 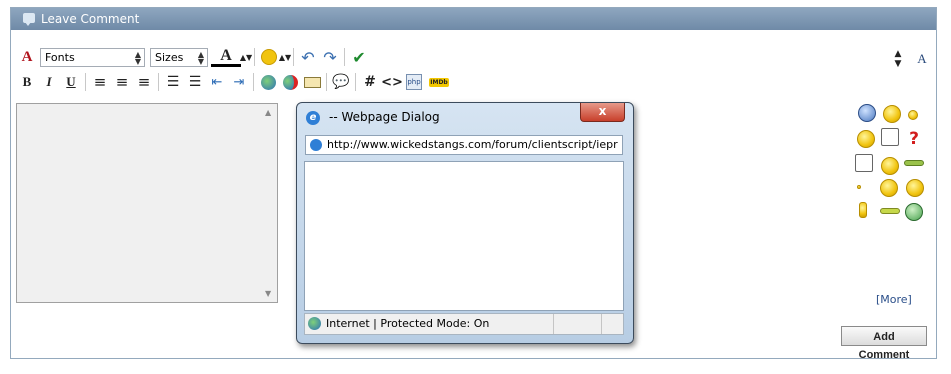 I want to click on italic-button: I, so click(x=49, y=82).